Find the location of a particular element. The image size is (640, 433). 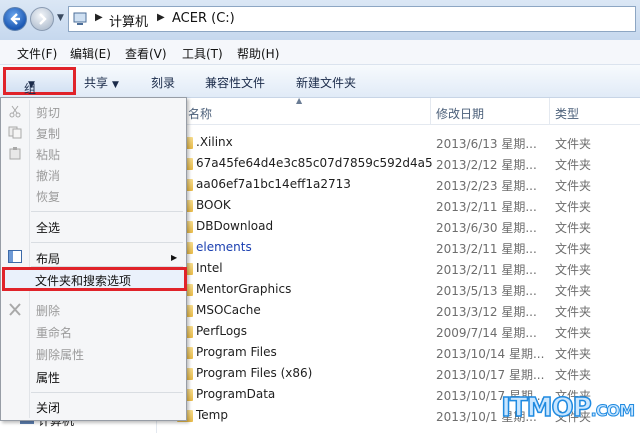

menu-item-delete: 删除 is located at coordinates (48, 310).